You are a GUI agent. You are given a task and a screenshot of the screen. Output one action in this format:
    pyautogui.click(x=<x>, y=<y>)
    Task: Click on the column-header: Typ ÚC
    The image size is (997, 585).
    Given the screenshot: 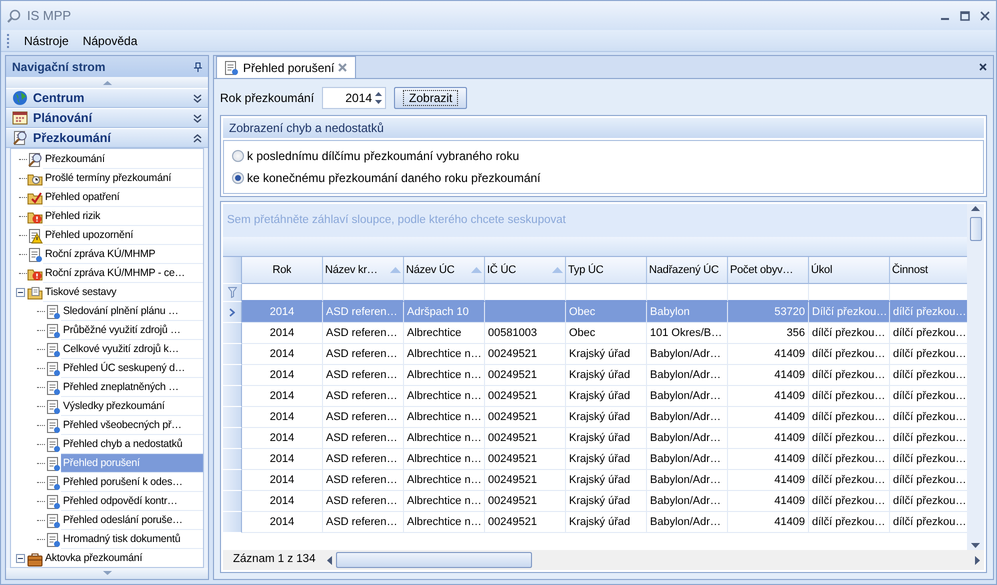 What is the action you would take?
    pyautogui.click(x=606, y=270)
    